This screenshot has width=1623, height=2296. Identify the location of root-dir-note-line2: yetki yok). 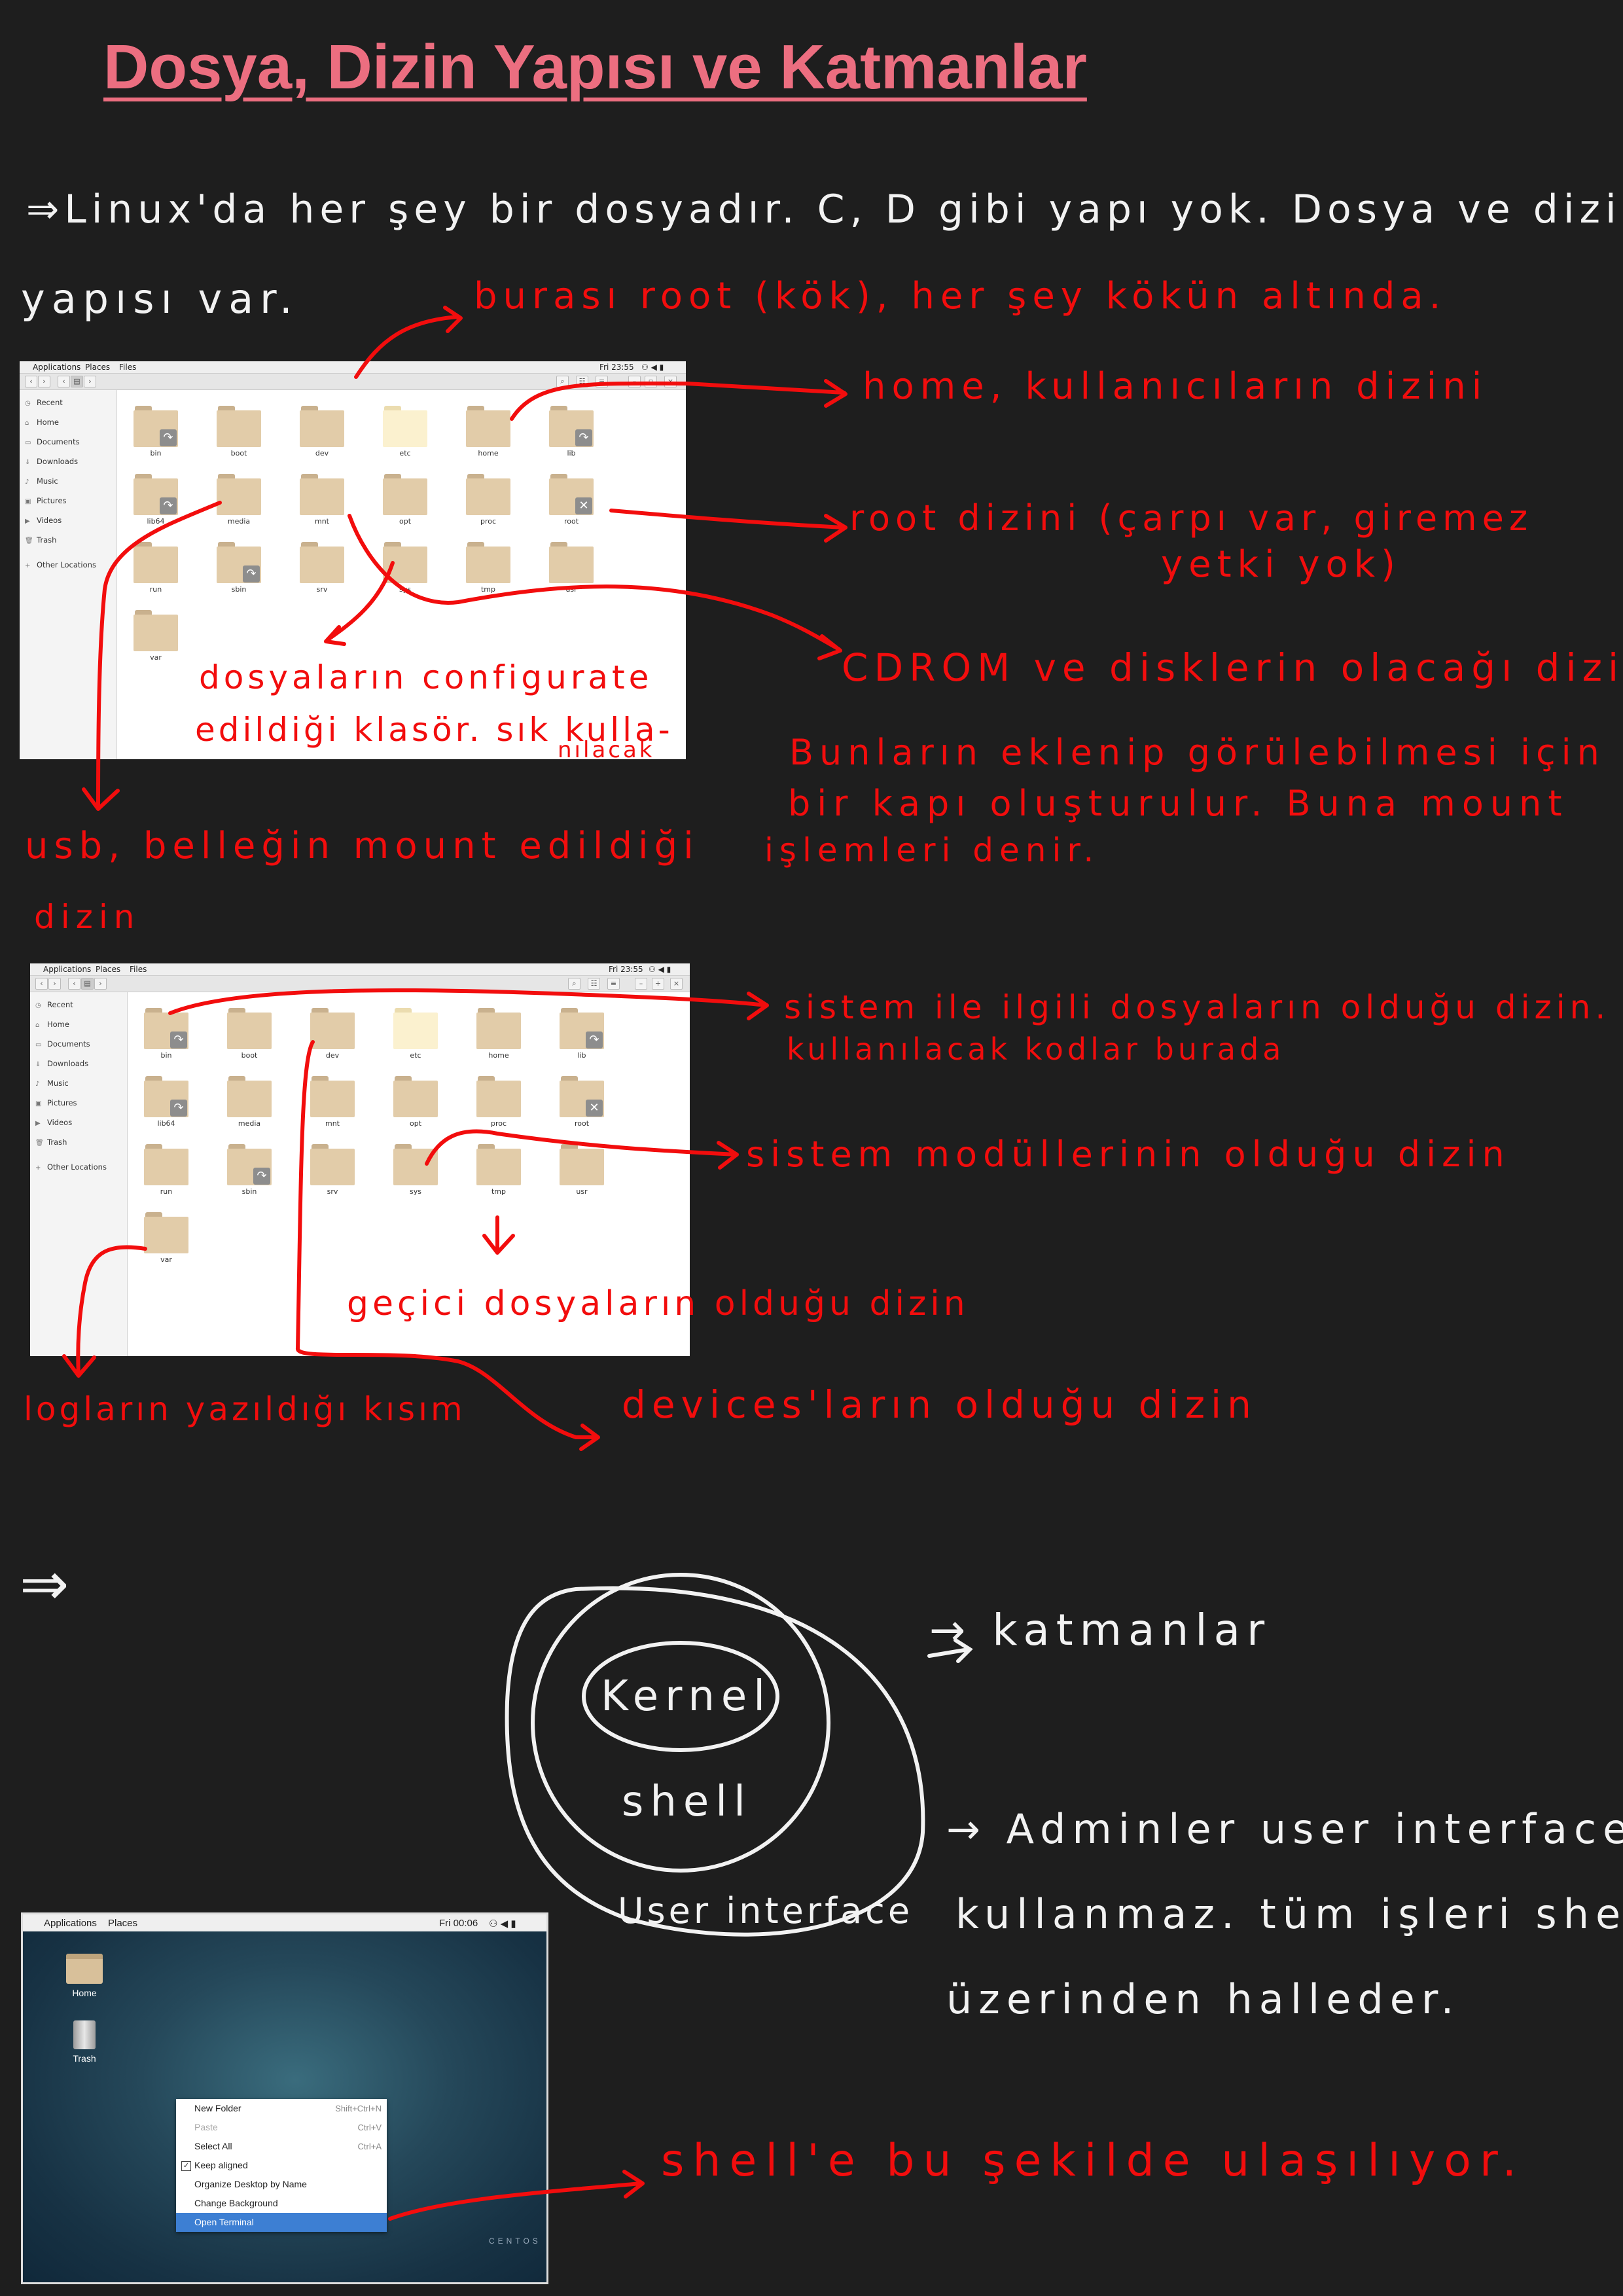
(1281, 564).